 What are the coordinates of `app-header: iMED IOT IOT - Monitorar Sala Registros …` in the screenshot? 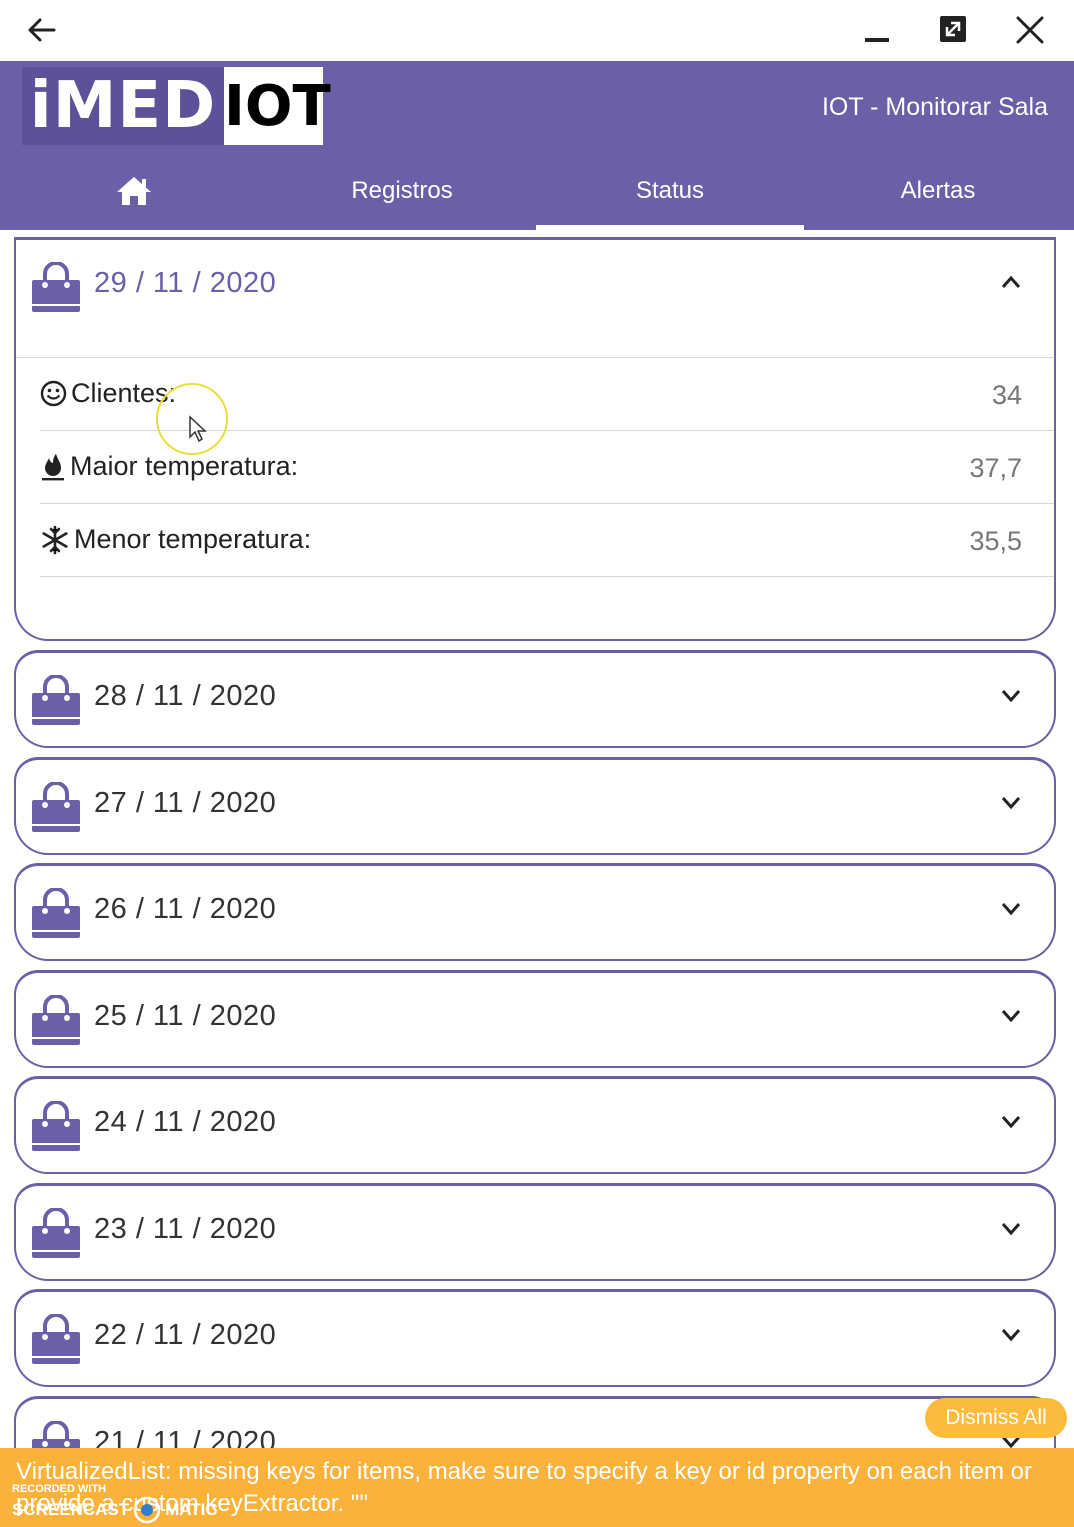 It's located at (537, 145).